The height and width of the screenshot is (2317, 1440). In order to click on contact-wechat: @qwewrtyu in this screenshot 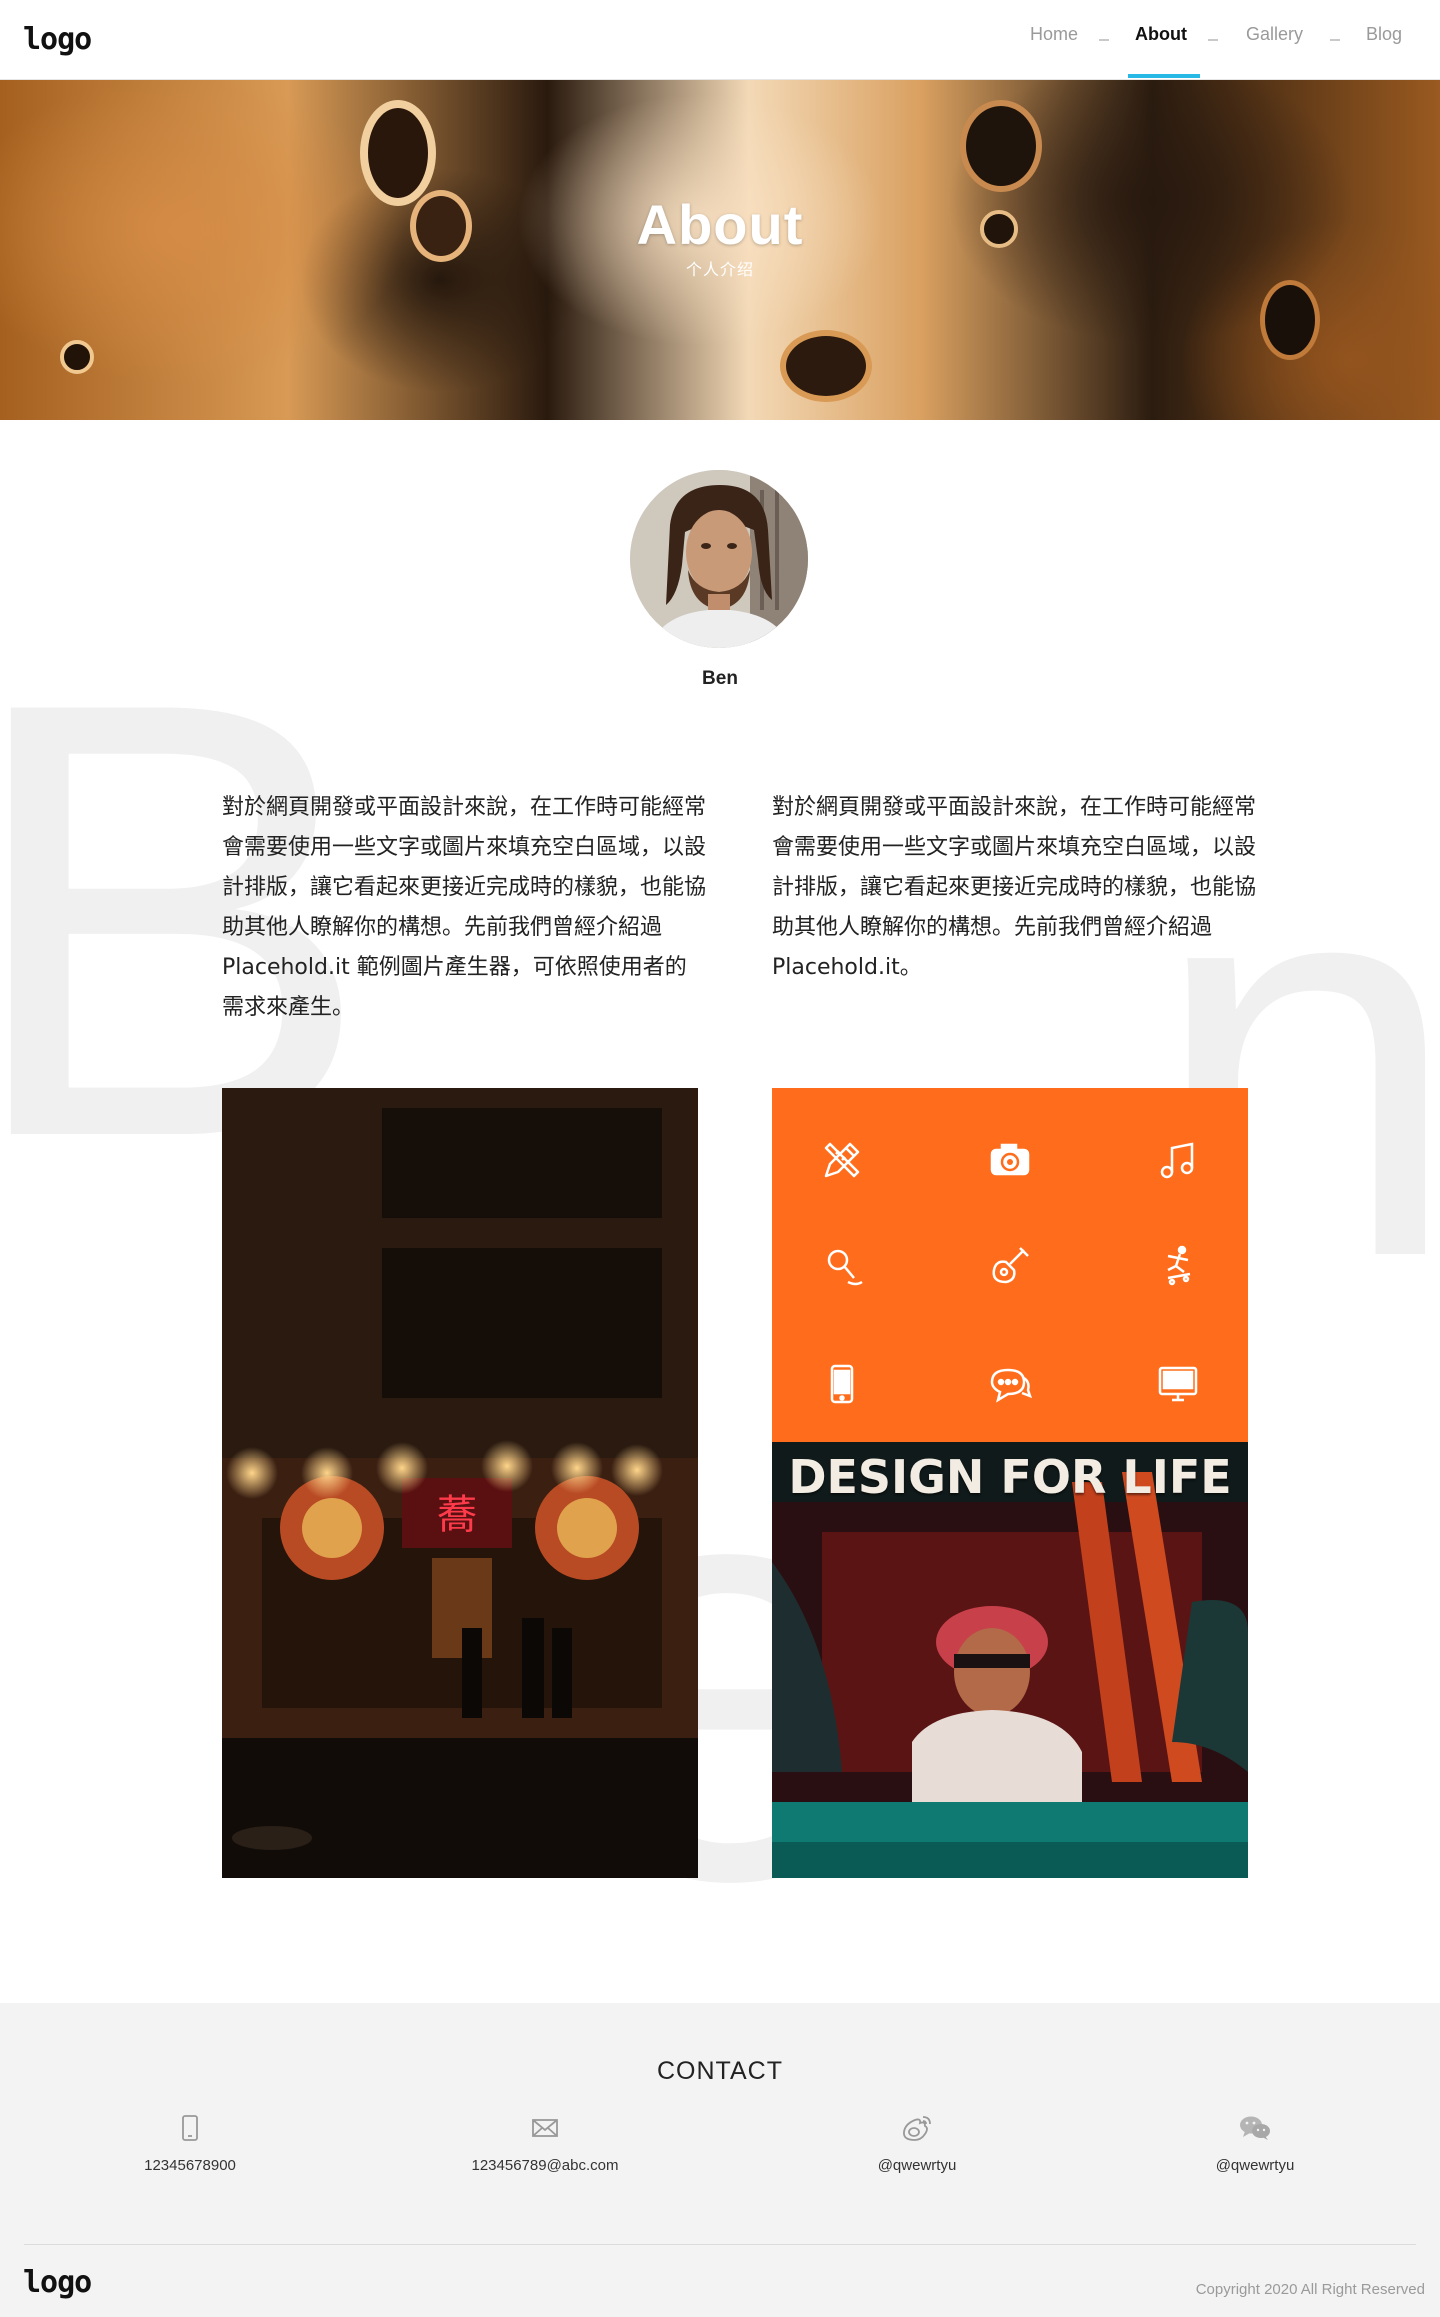, I will do `click(1255, 2143)`.